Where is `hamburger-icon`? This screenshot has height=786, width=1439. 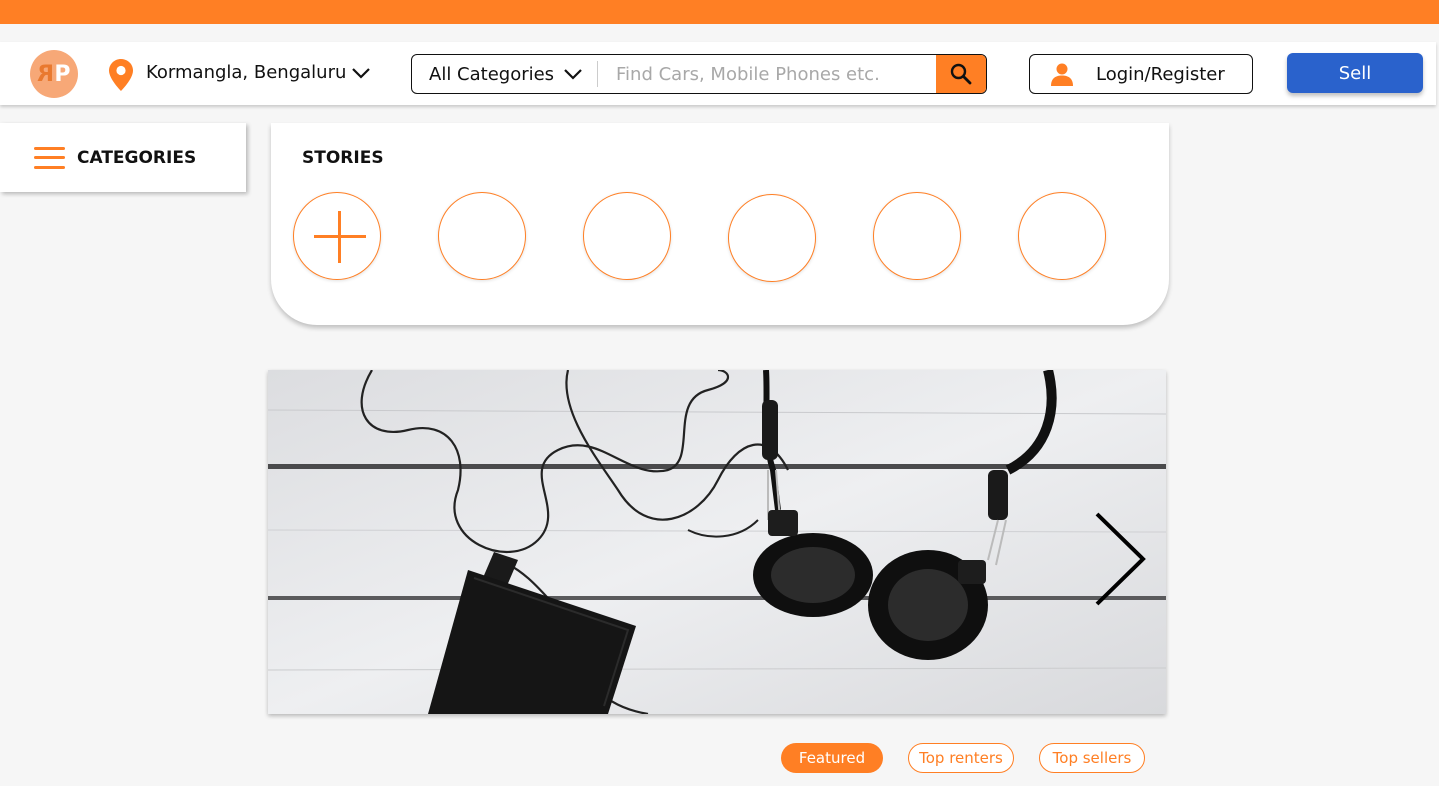 hamburger-icon is located at coordinates (49, 157).